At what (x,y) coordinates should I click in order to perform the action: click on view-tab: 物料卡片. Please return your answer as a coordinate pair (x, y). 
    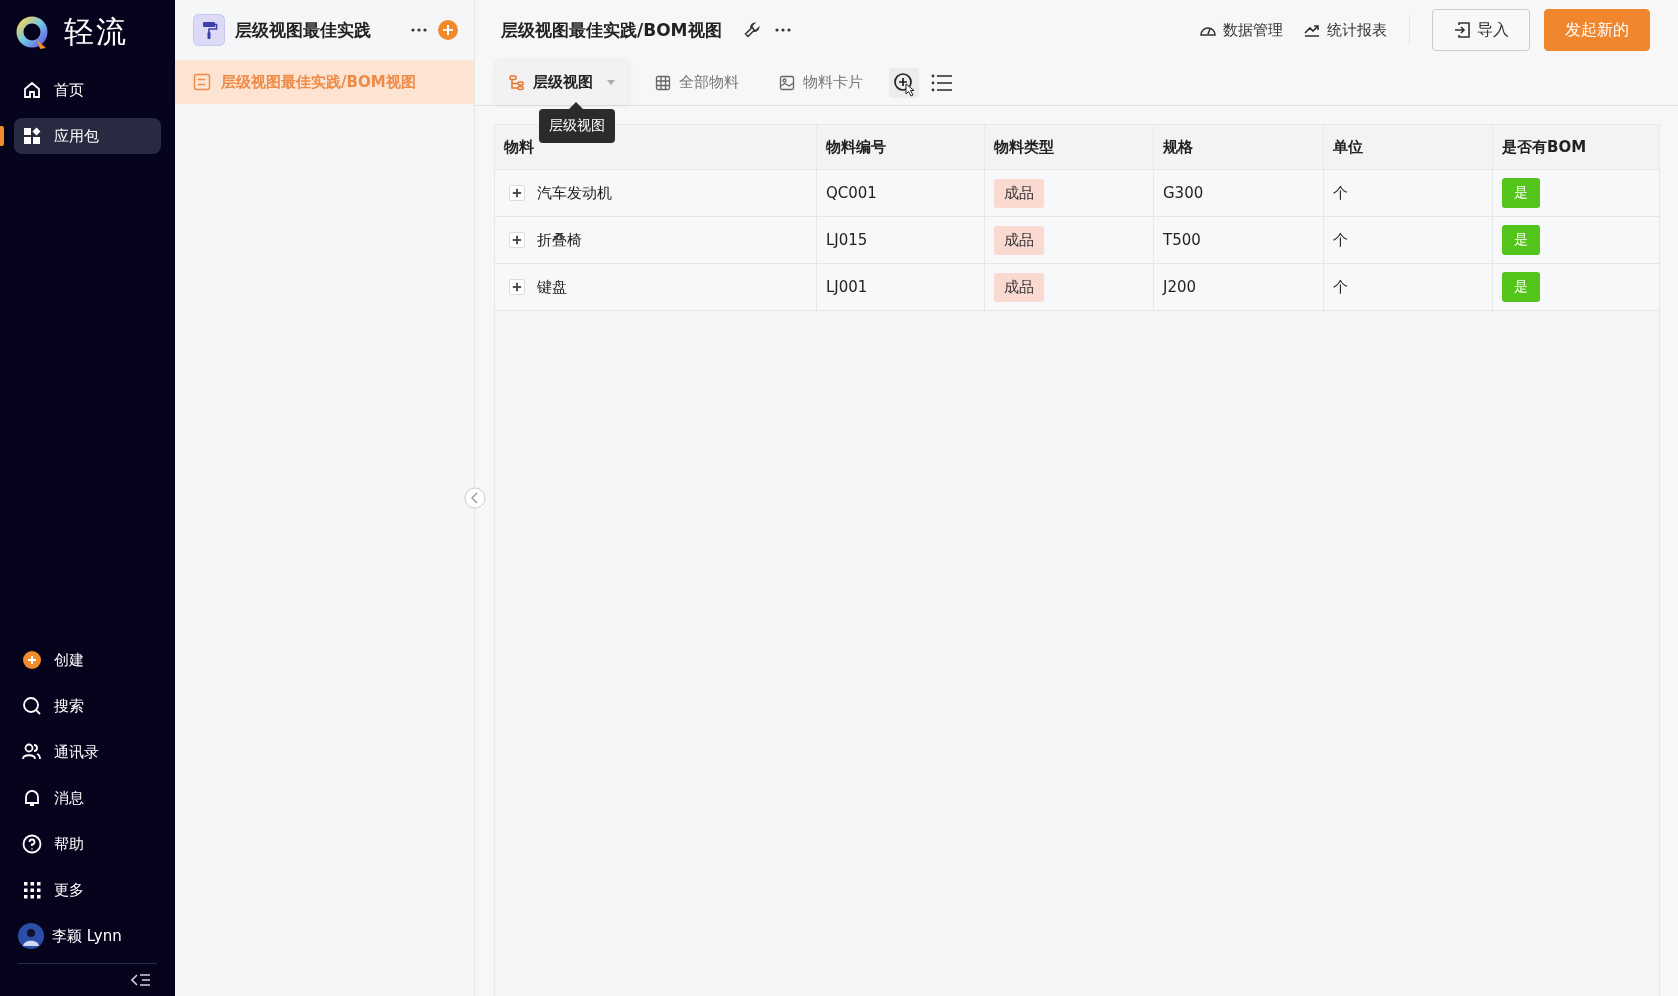
    Looking at the image, I should click on (821, 82).